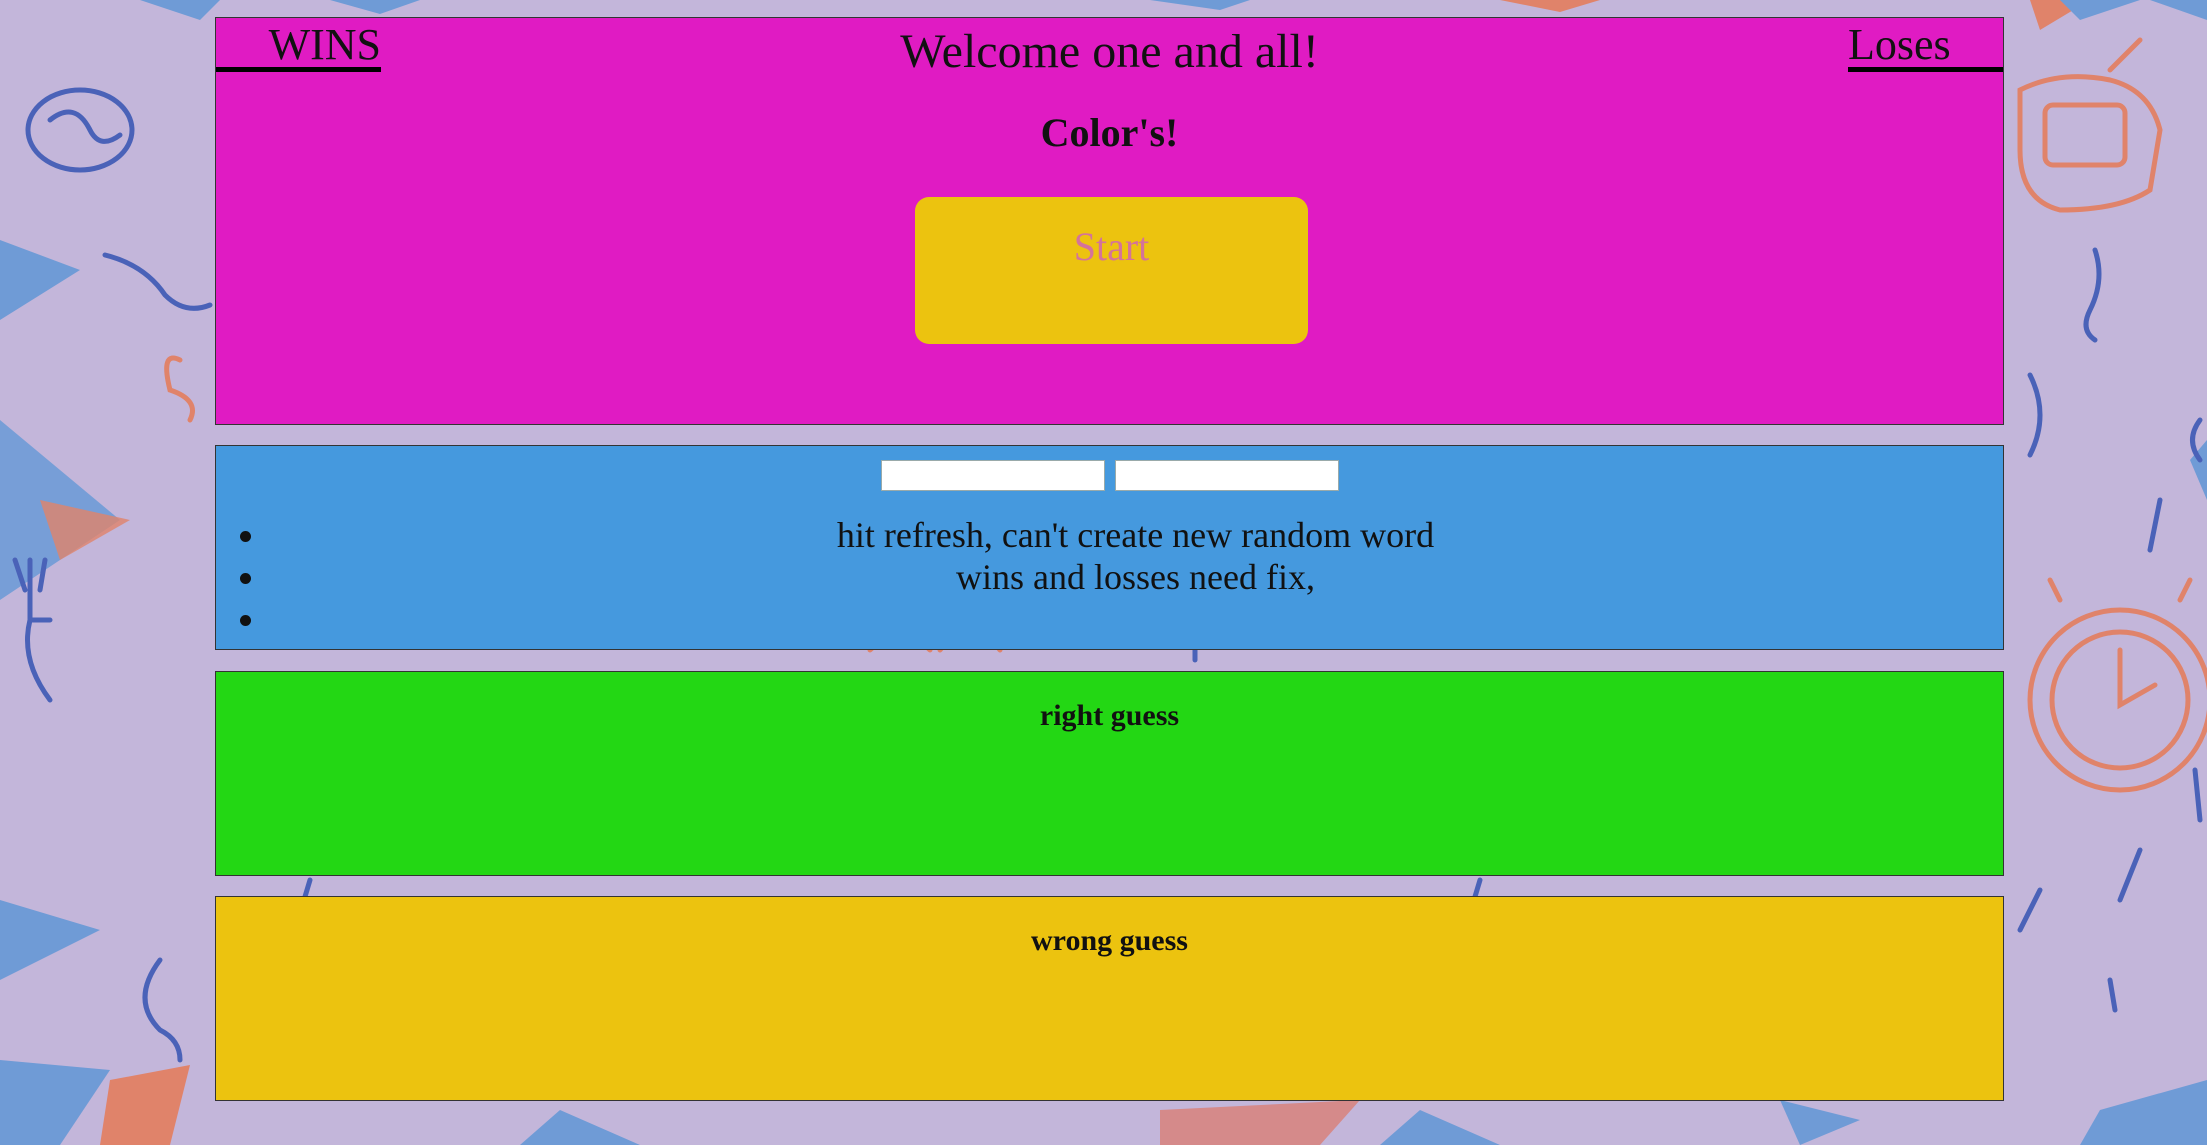 The height and width of the screenshot is (1145, 2207). What do you see at coordinates (1109, 51) in the screenshot?
I see `welcome-title: Welcome one and all!` at bounding box center [1109, 51].